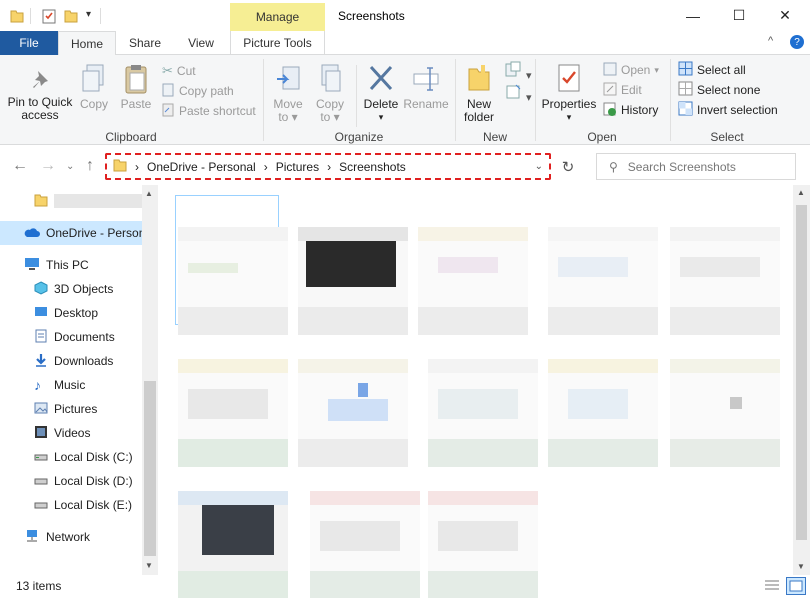  I want to click on pin-to-quick-access-button: Pin to Quick access, so click(40, 94).